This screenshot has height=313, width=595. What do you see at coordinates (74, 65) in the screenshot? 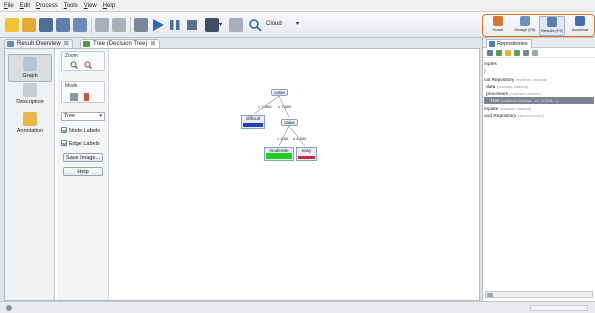
I see `zoom-in-icon` at bounding box center [74, 65].